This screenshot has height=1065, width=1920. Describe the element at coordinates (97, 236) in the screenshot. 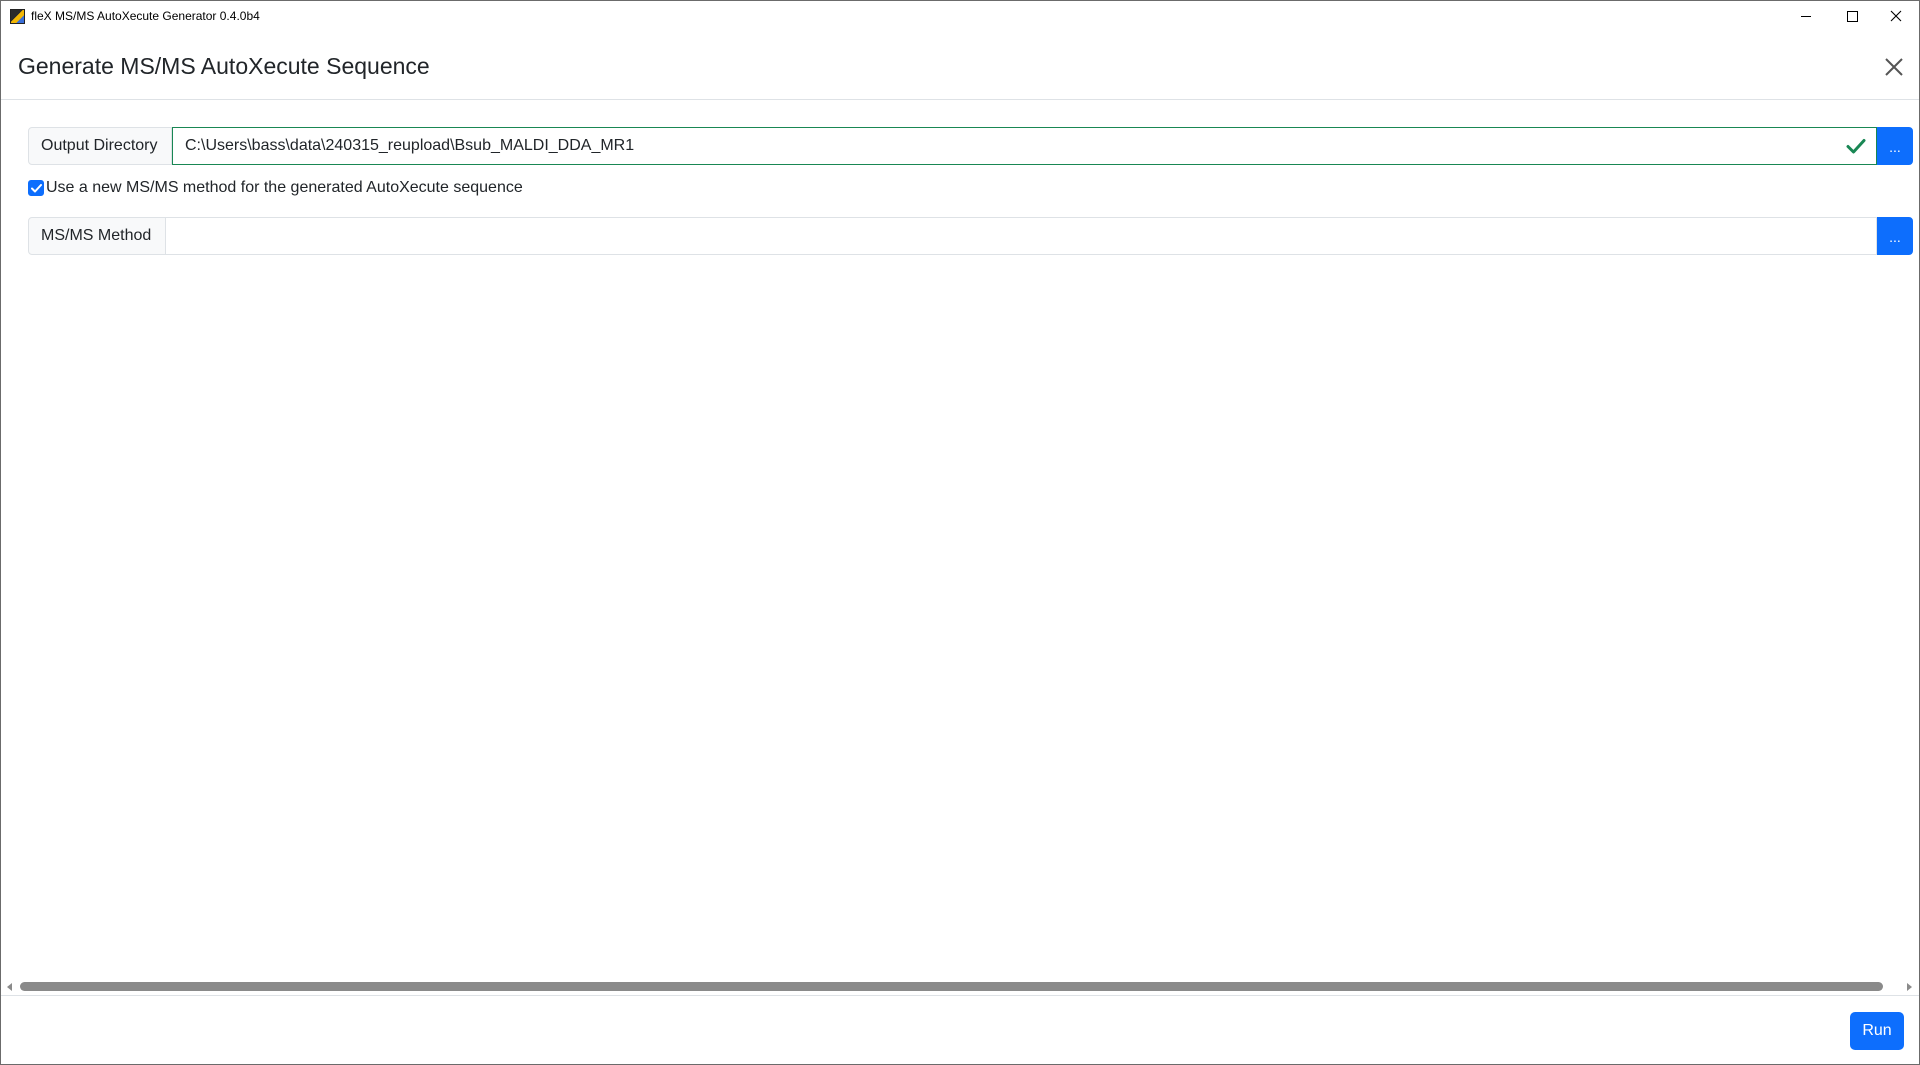

I see `msms-method-label: MS/MS Method` at that location.